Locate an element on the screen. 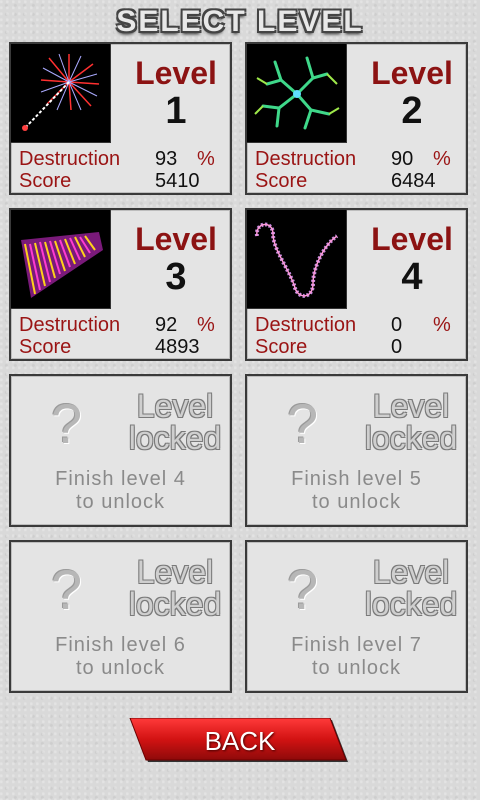  back-button-label: BACK is located at coordinates (240, 741).